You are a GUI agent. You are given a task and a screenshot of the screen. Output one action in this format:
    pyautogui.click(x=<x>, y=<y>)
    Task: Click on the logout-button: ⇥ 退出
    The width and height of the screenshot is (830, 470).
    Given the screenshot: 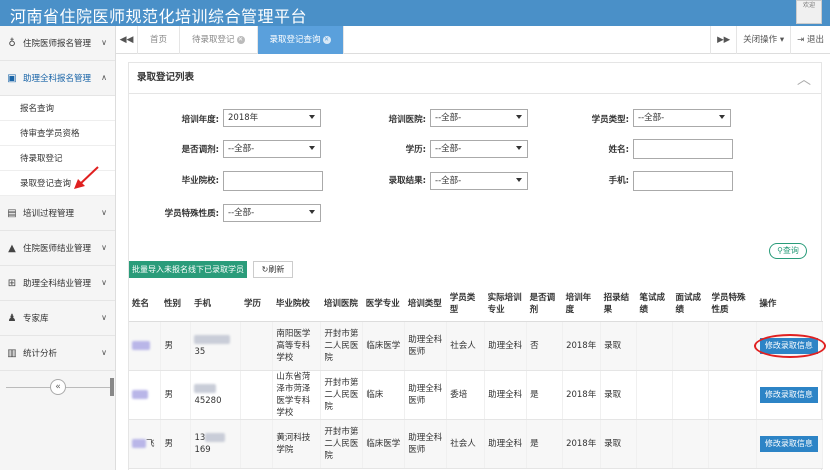 What is the action you would take?
    pyautogui.click(x=810, y=40)
    